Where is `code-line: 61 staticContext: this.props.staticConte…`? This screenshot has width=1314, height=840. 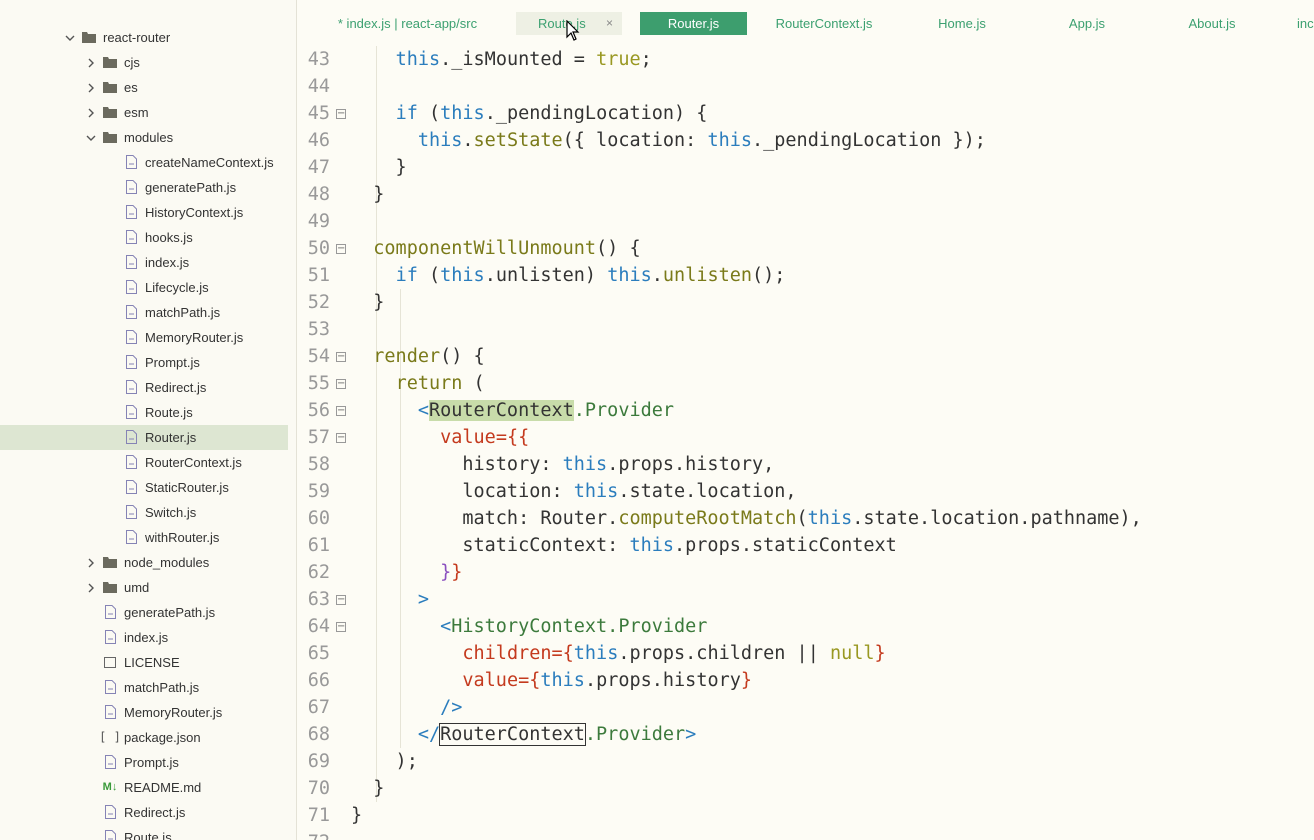
code-line: 61 staticContext: this.props.staticConte… is located at coordinates (805, 545).